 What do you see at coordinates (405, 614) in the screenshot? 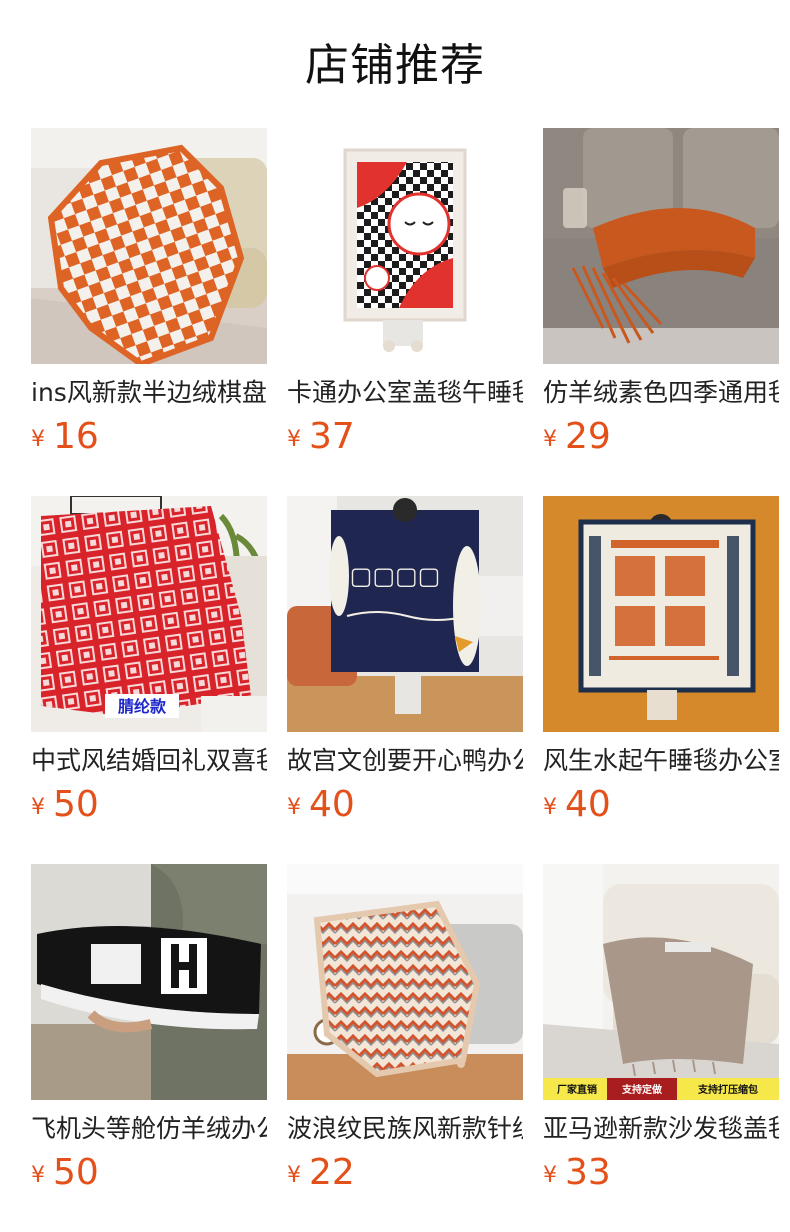
I see `happy-duck-blanket-photo: ▢▢▢▢` at bounding box center [405, 614].